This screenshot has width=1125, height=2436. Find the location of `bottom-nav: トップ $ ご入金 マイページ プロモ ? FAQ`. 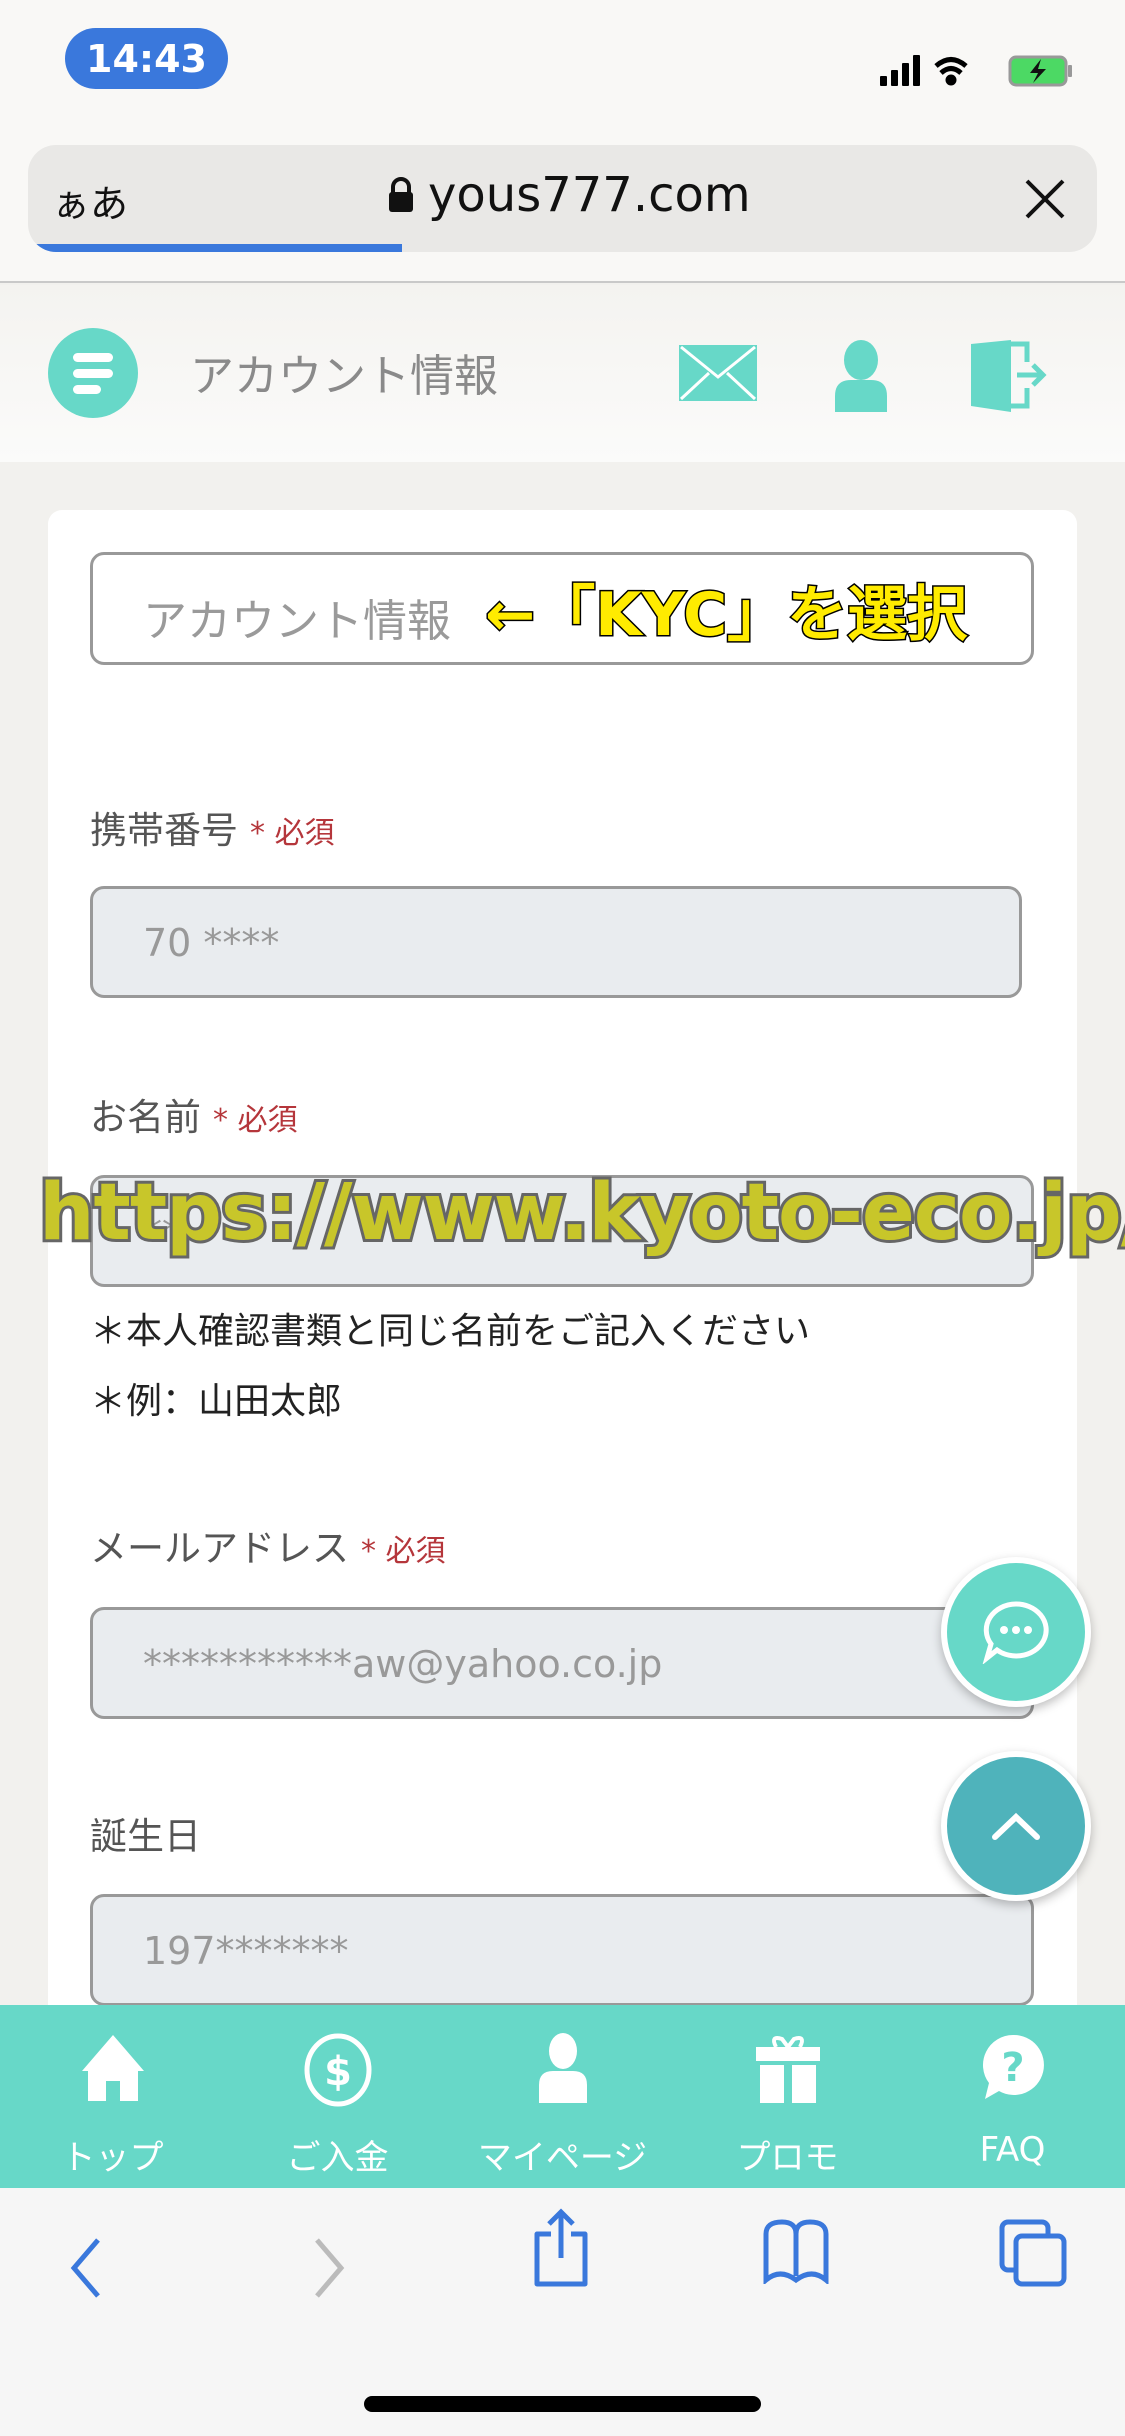

bottom-nav: トップ $ ご入金 マイページ プロモ ? FAQ is located at coordinates (562, 2096).